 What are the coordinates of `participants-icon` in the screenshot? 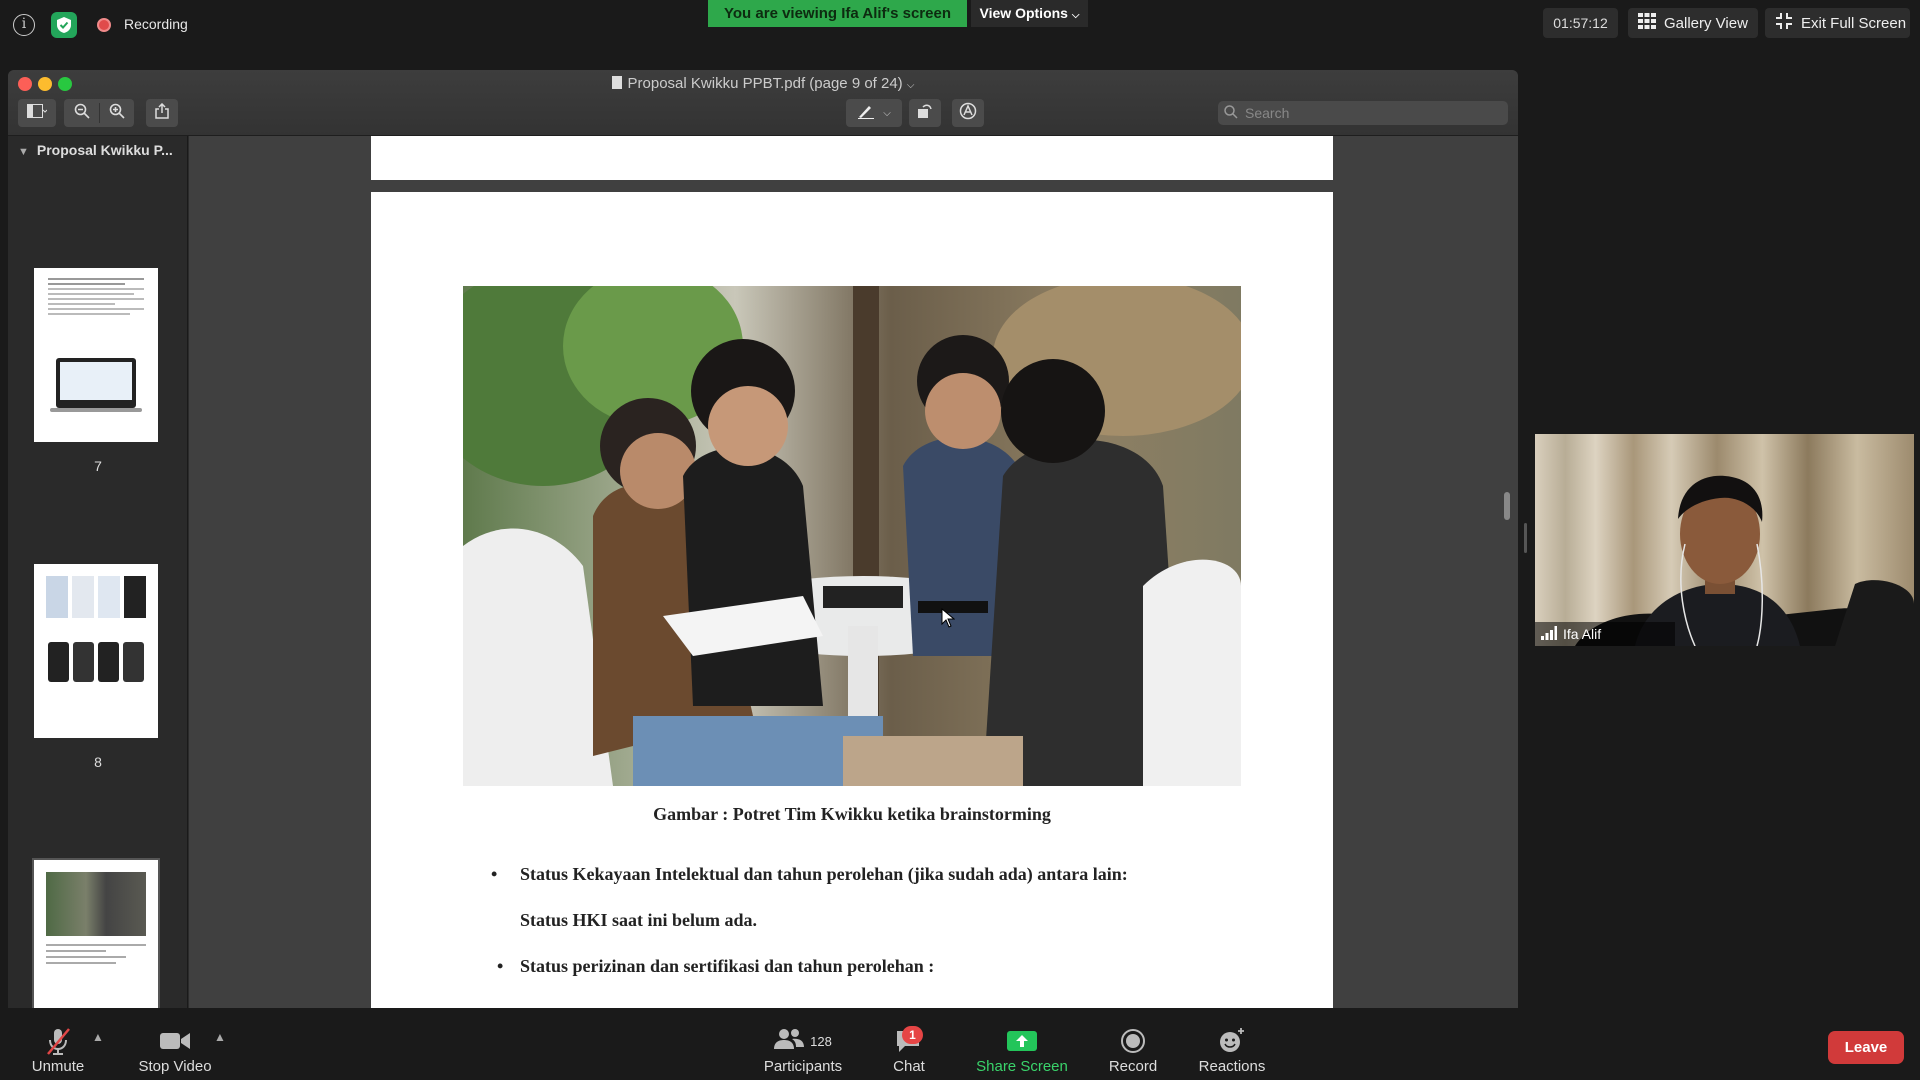 It's located at (789, 1041).